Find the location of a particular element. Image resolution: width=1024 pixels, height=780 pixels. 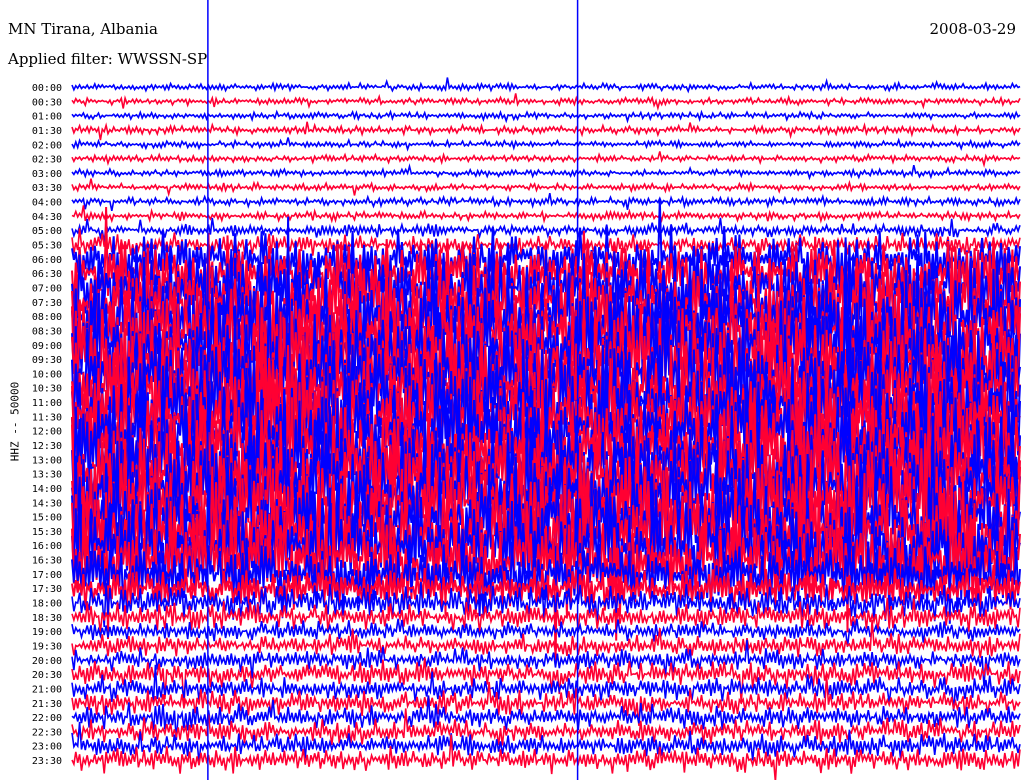

row-label: 20:00 is located at coordinates (47, 661).